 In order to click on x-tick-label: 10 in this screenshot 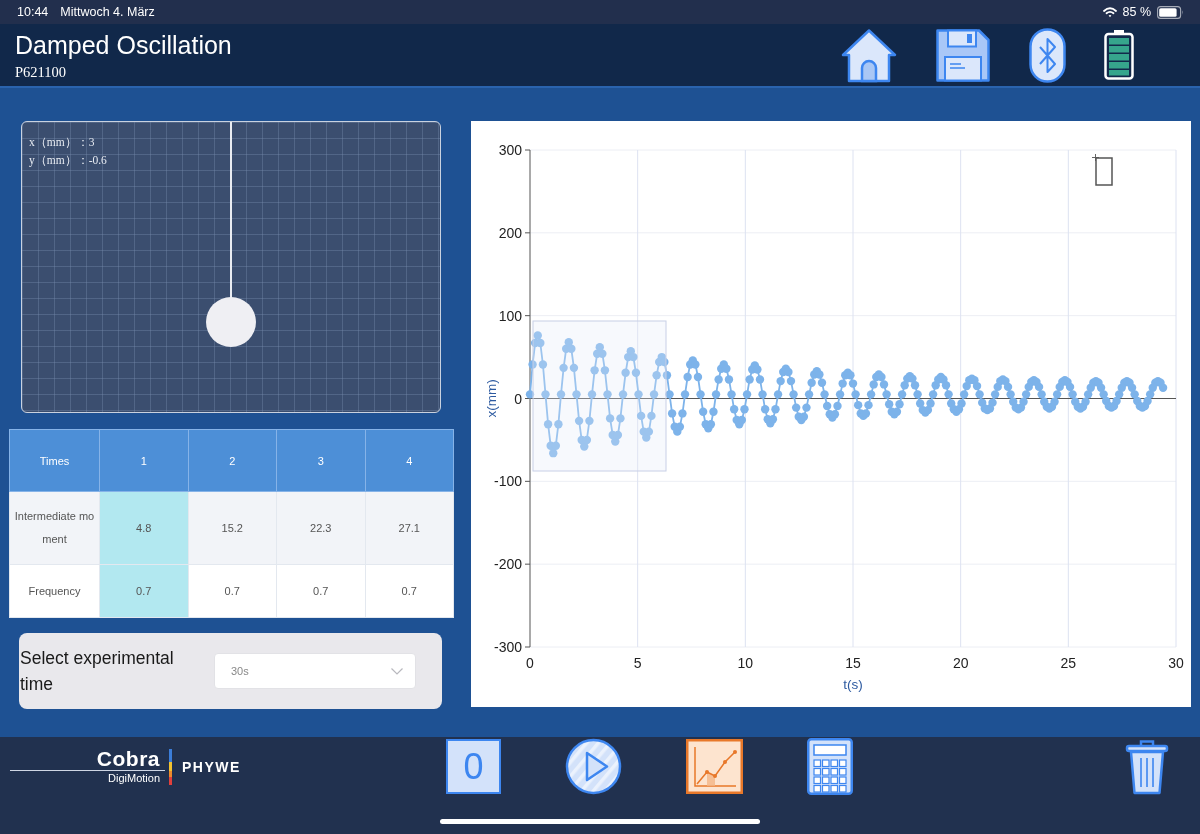, I will do `click(745, 663)`.